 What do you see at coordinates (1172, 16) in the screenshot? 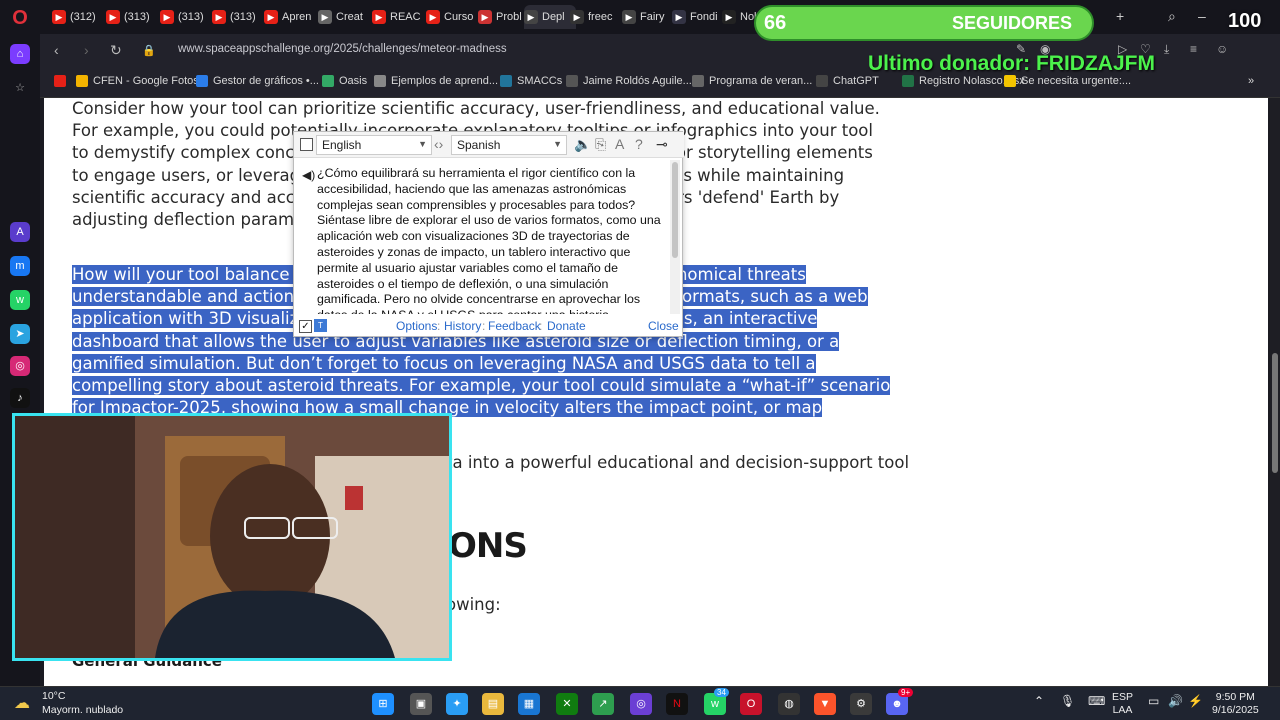
I see `search-tabs-icon: ⌕` at bounding box center [1172, 16].